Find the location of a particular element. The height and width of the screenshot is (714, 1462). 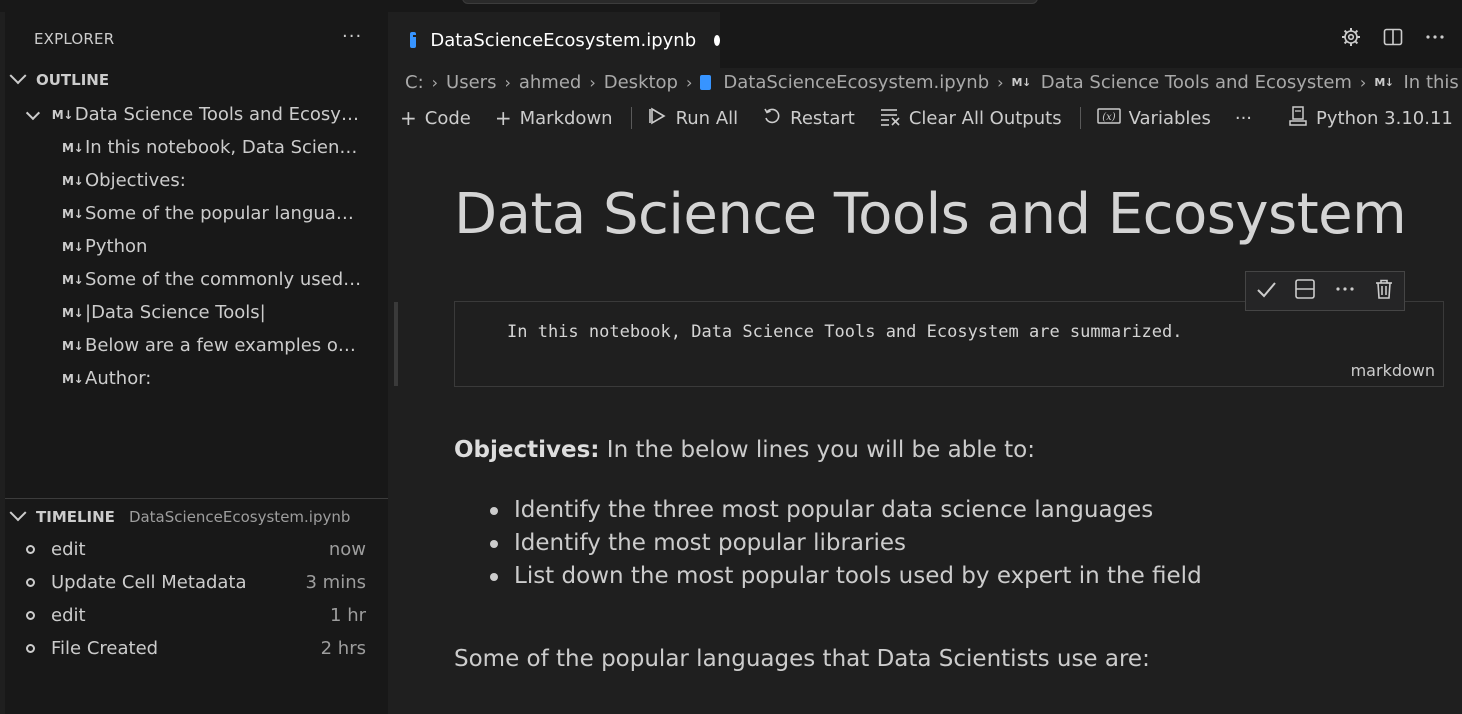

gear-icon is located at coordinates (1351, 37).